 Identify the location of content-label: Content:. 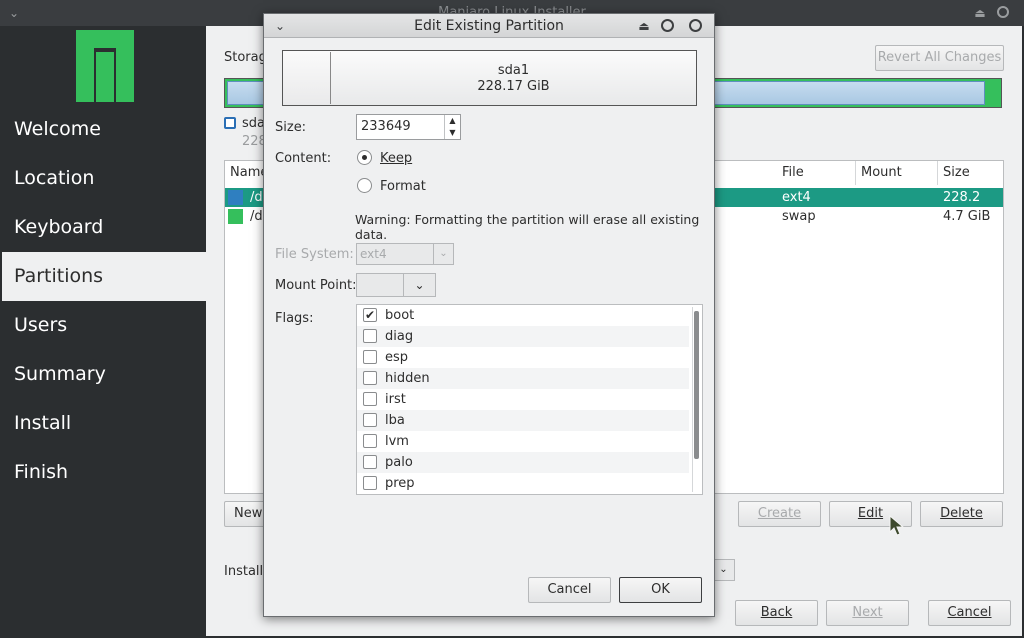
(303, 158).